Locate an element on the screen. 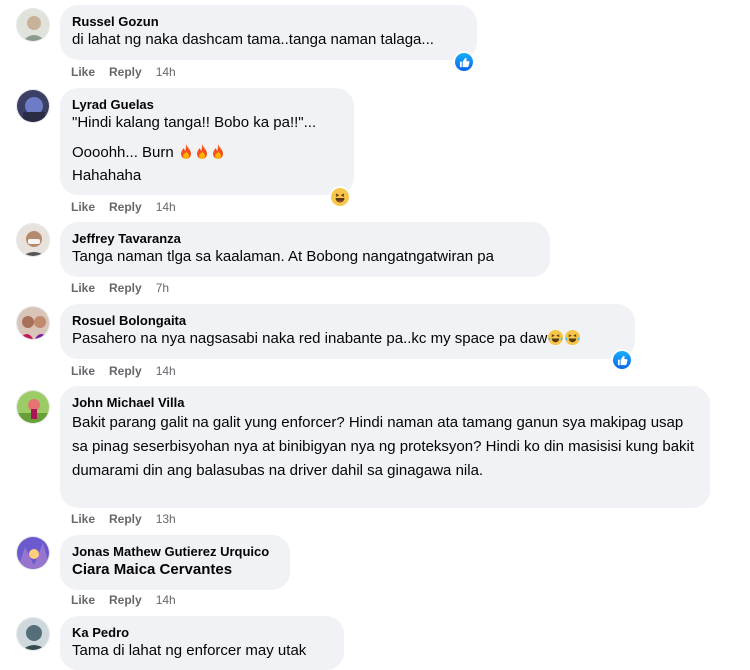 The image size is (750, 670). comment-actions: Like Reply 7h is located at coordinates (120, 288).